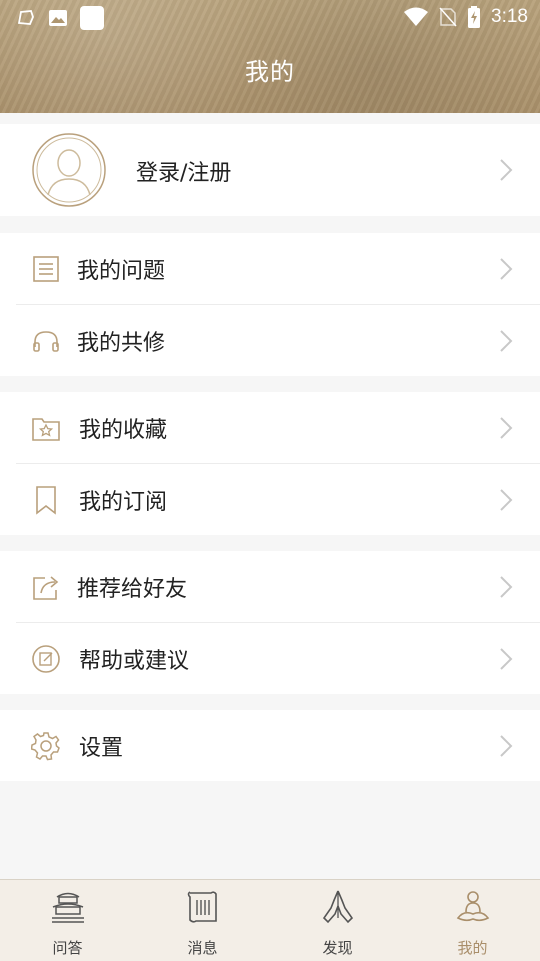 The height and width of the screenshot is (961, 540). I want to click on menu-group-3: 推荐给好友 帮助或建议, so click(270, 622).